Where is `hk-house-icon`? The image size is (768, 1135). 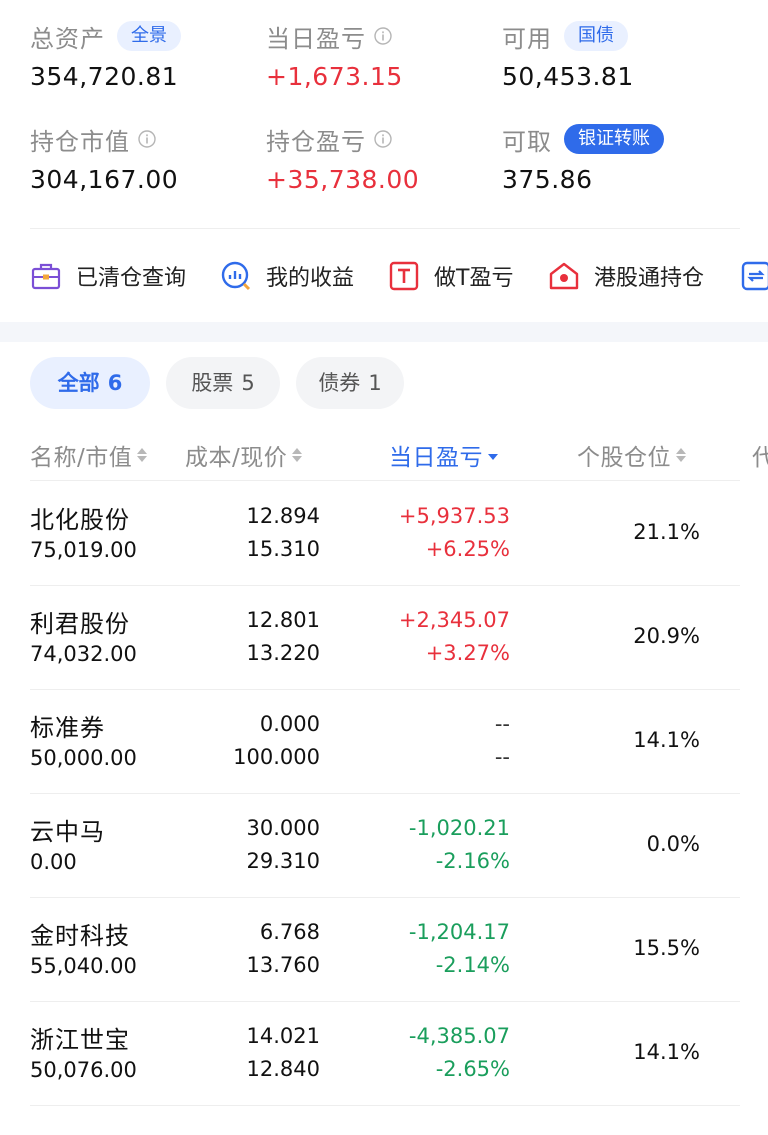
hk-house-icon is located at coordinates (564, 276).